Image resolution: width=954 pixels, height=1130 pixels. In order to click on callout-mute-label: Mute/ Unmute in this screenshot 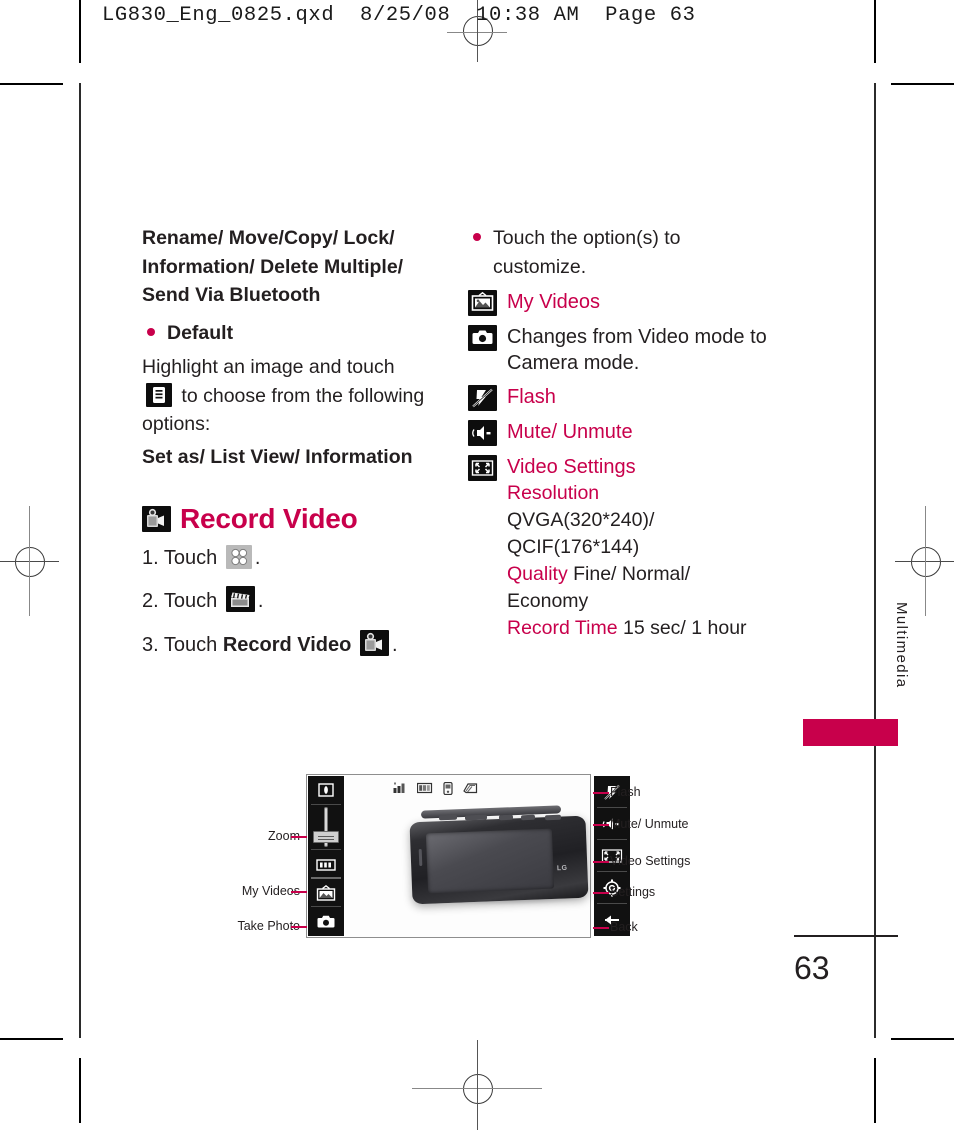, I will do `click(649, 824)`.